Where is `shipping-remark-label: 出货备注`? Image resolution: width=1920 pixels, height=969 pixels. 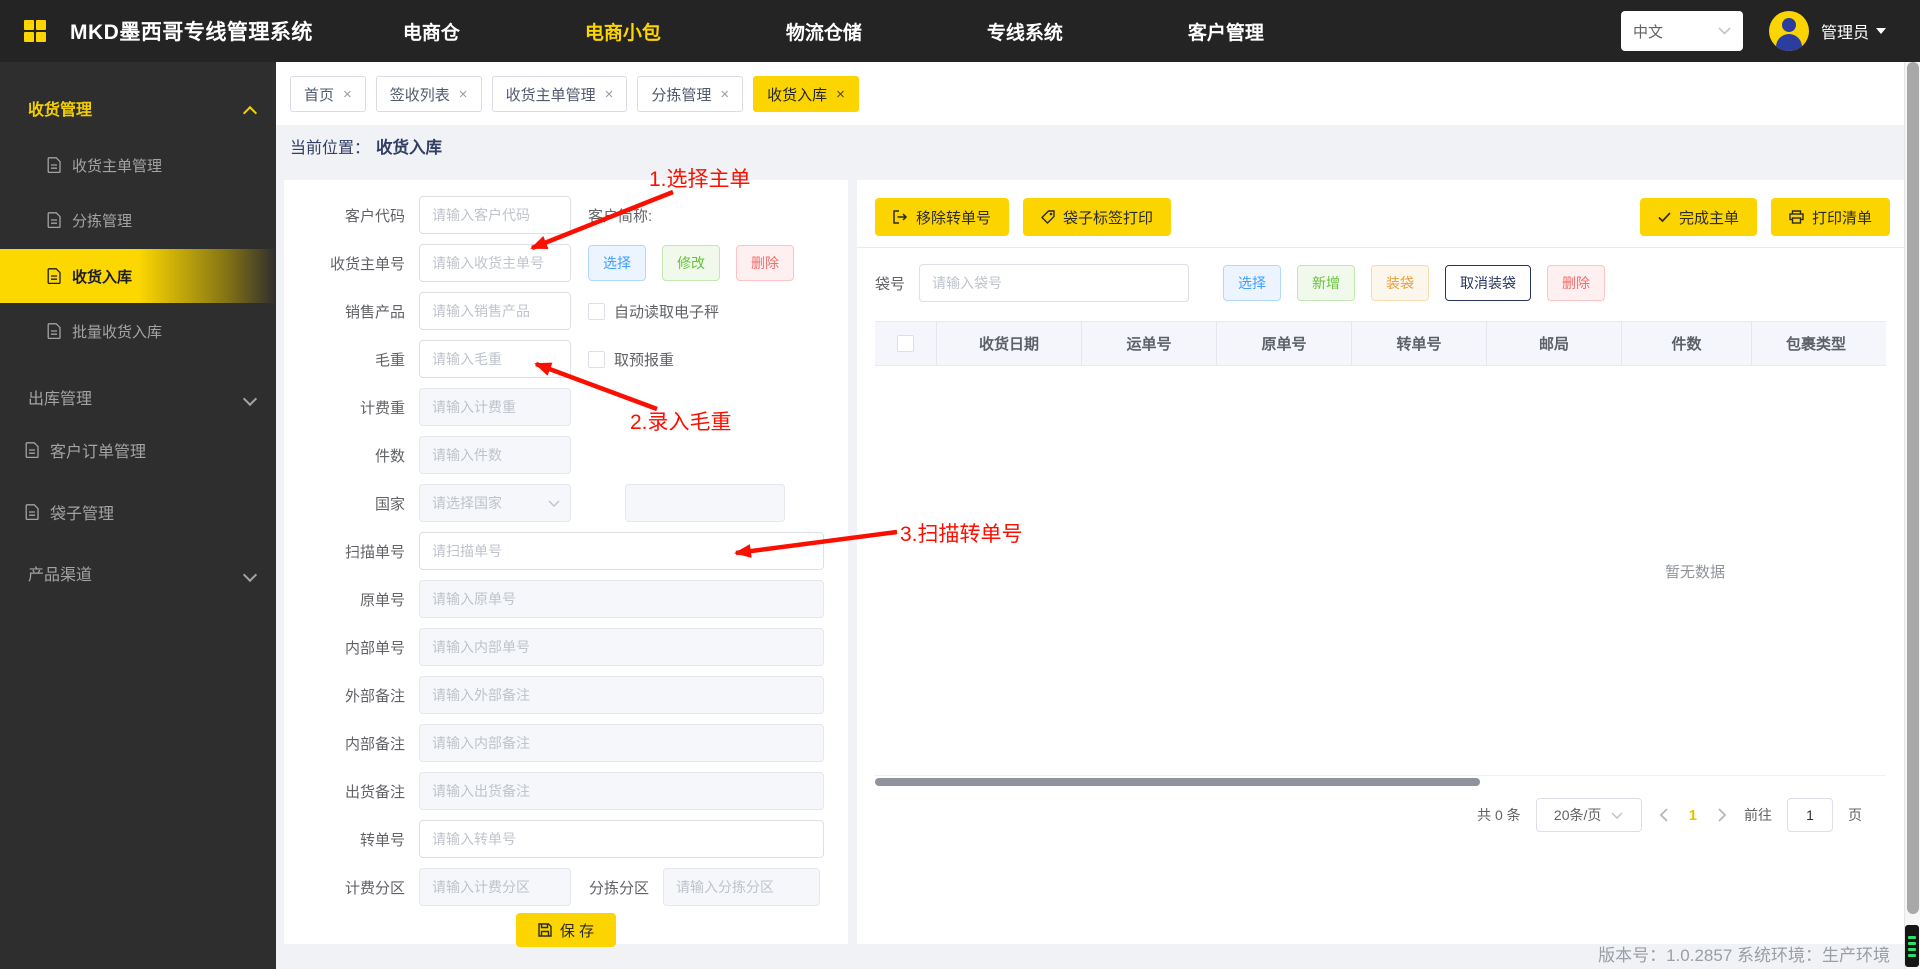 shipping-remark-label: 出货备注 is located at coordinates (374, 792).